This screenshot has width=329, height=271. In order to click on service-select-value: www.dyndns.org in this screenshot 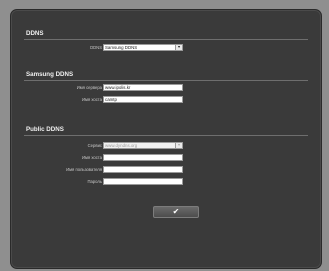, I will do `click(121, 145)`.